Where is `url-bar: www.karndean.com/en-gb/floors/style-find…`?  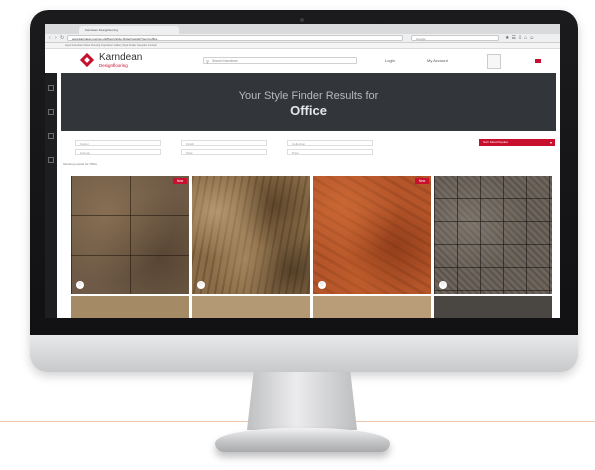
url-bar: www.karndean.com/en-gb/floors/style-find… is located at coordinates (235, 38).